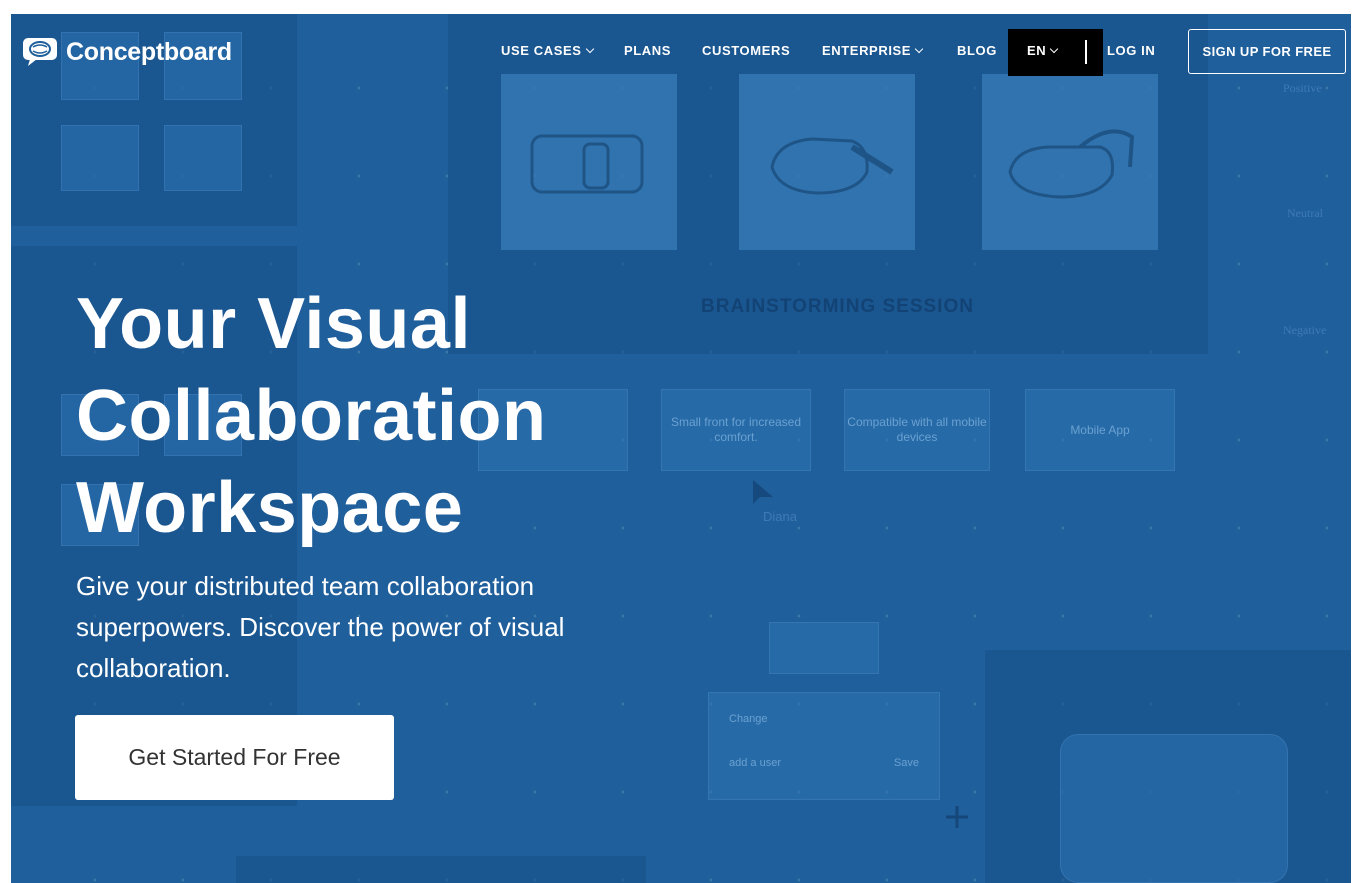 The width and height of the screenshot is (1362, 883). Describe the element at coordinates (1037, 50) in the screenshot. I see `language-label: EN` at that location.